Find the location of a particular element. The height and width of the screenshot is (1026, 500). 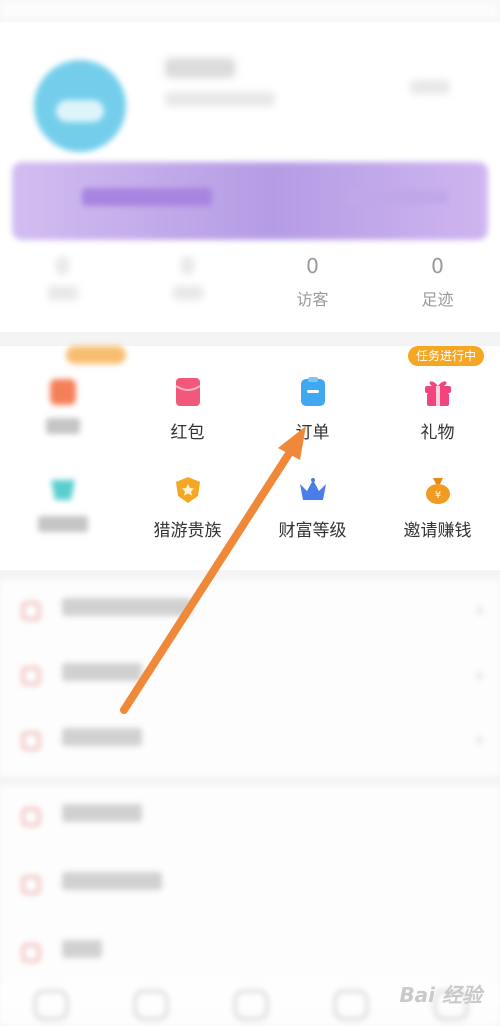

user-name is located at coordinates (200, 68).